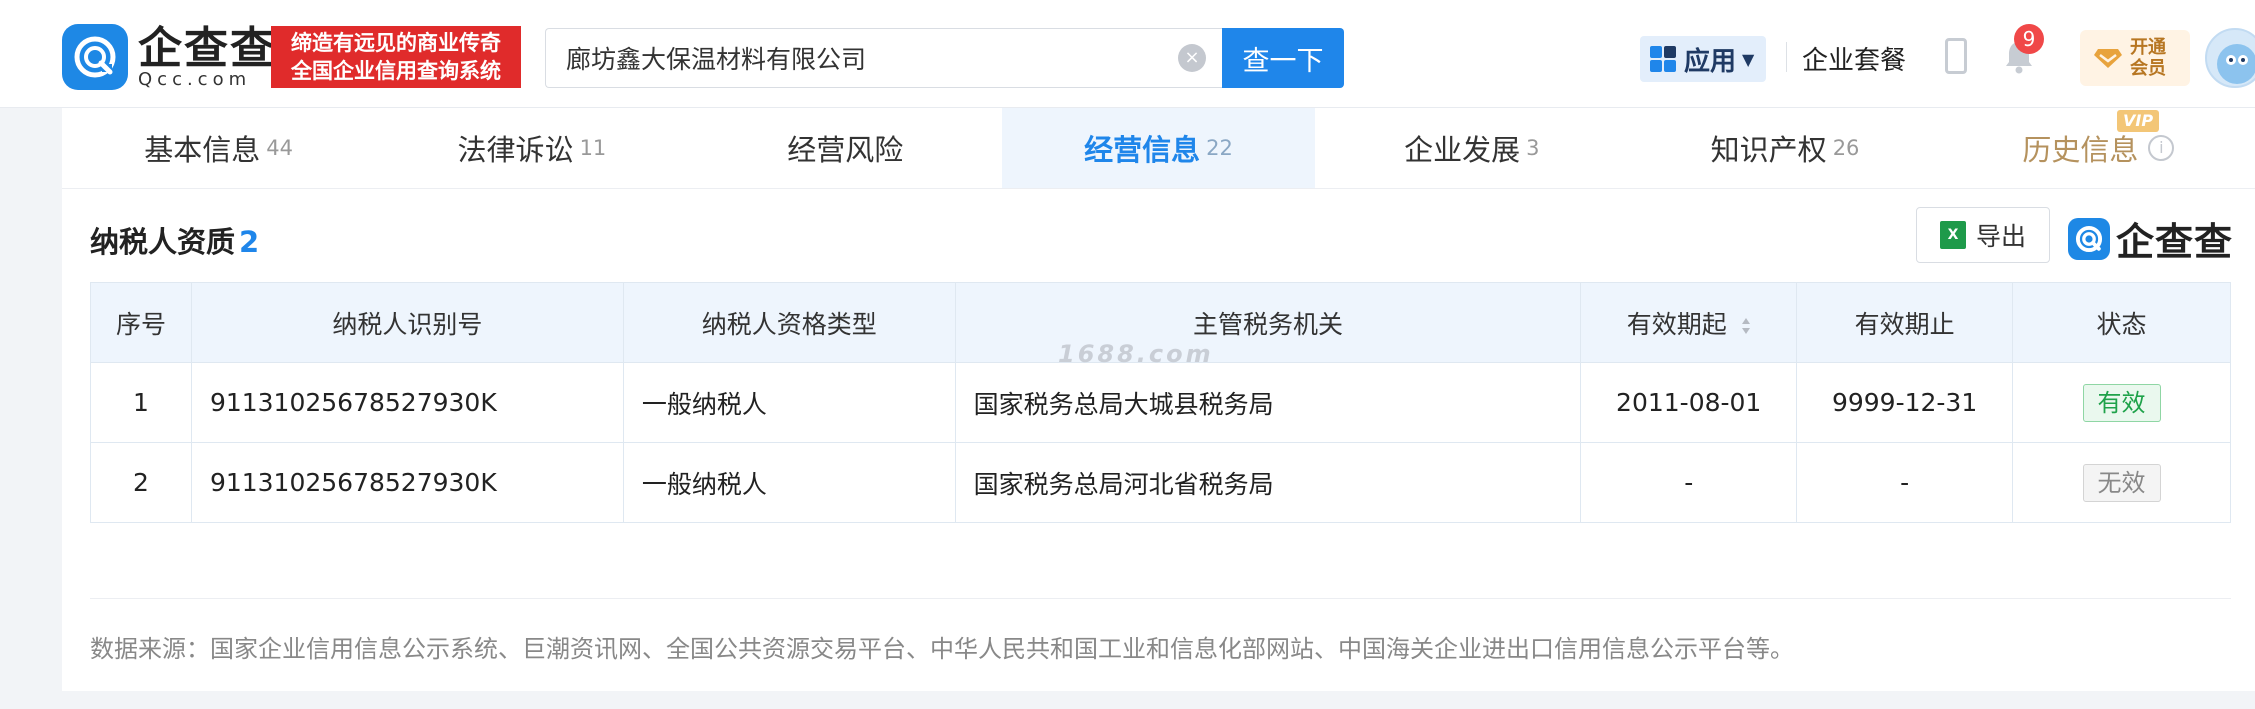 The height and width of the screenshot is (709, 2255). What do you see at coordinates (2138, 121) in the screenshot?
I see `vip-tag: VIP` at bounding box center [2138, 121].